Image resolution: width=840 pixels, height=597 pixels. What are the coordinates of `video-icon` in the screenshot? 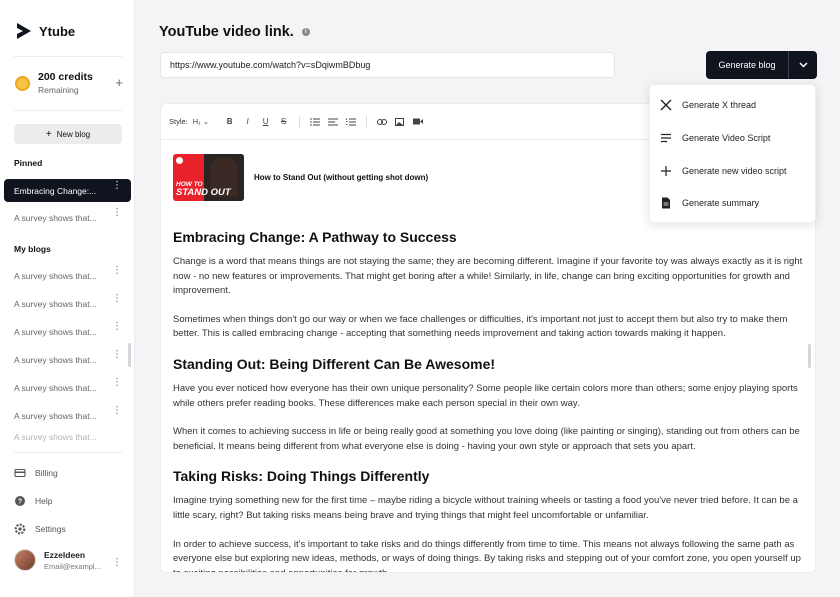 It's located at (417, 121).